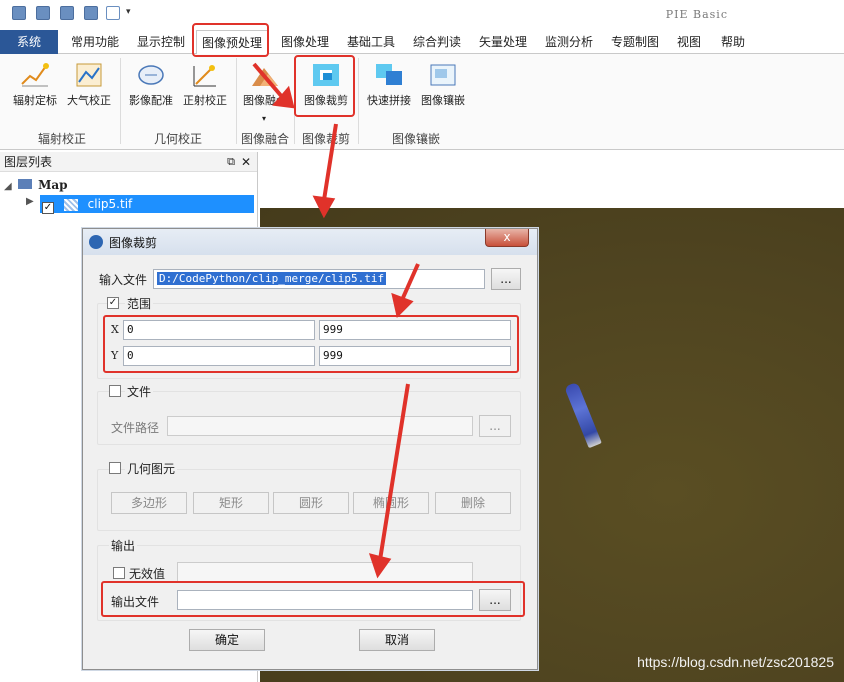 This screenshot has height=682, width=844. I want to click on raster-icon, so click(70, 204).